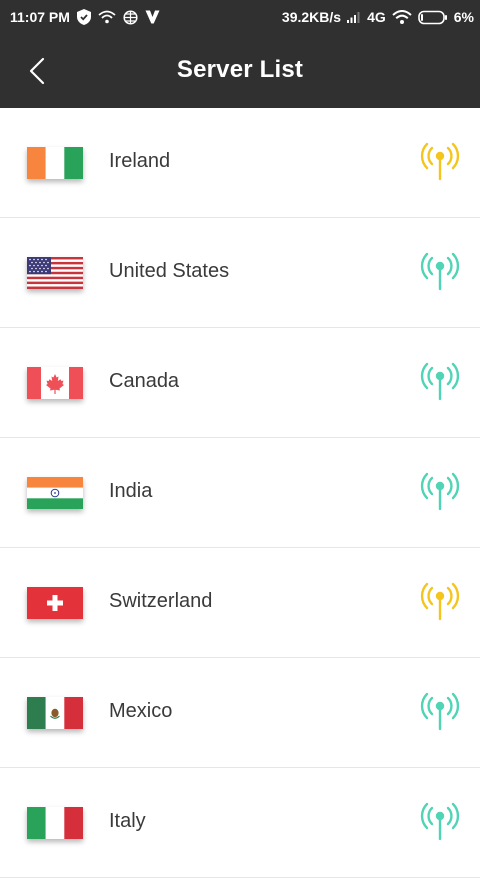 The image size is (480, 878). I want to click on vpn-v-icon, so click(152, 17).